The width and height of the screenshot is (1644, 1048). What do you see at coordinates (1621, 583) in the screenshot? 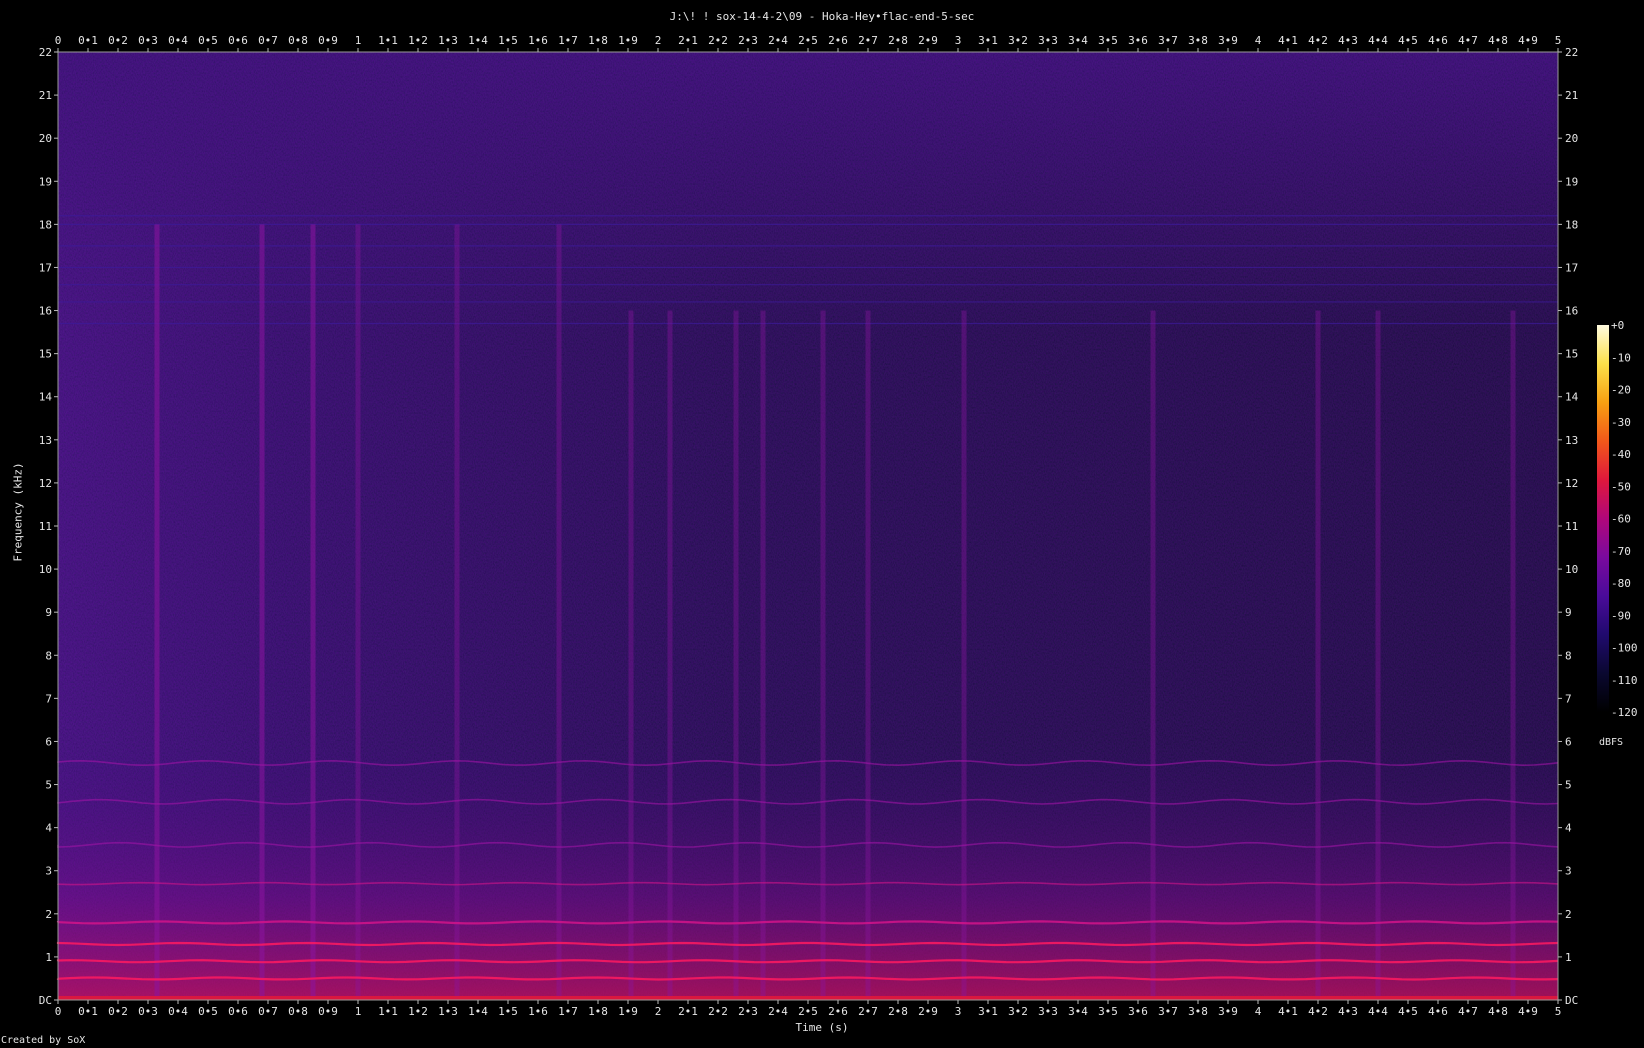
I see `colorbar-tick-label: -80` at bounding box center [1621, 583].